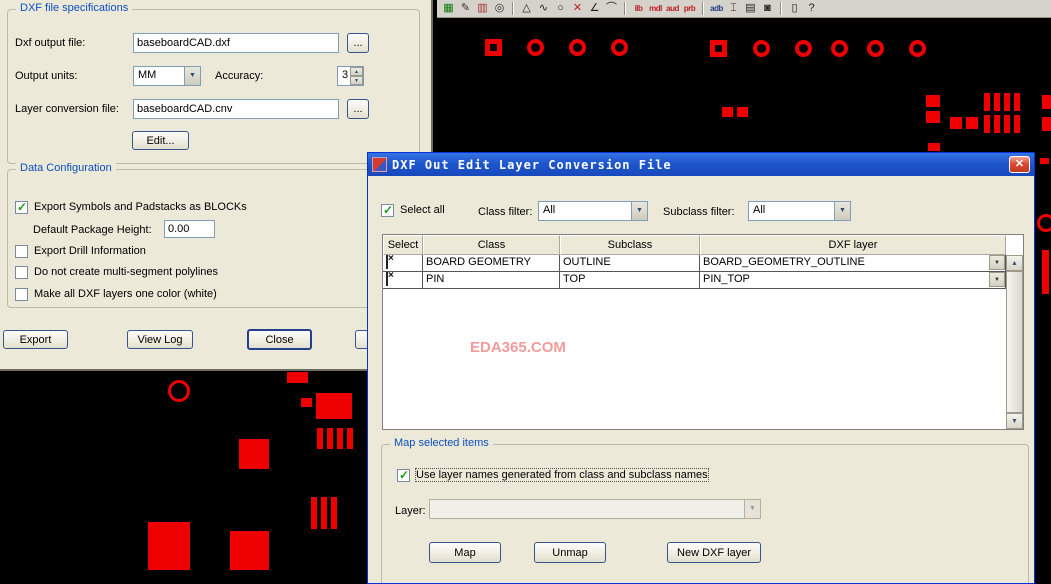  Describe the element at coordinates (630, 280) in the screenshot. I see `row-subclass-cell: TOP` at that location.